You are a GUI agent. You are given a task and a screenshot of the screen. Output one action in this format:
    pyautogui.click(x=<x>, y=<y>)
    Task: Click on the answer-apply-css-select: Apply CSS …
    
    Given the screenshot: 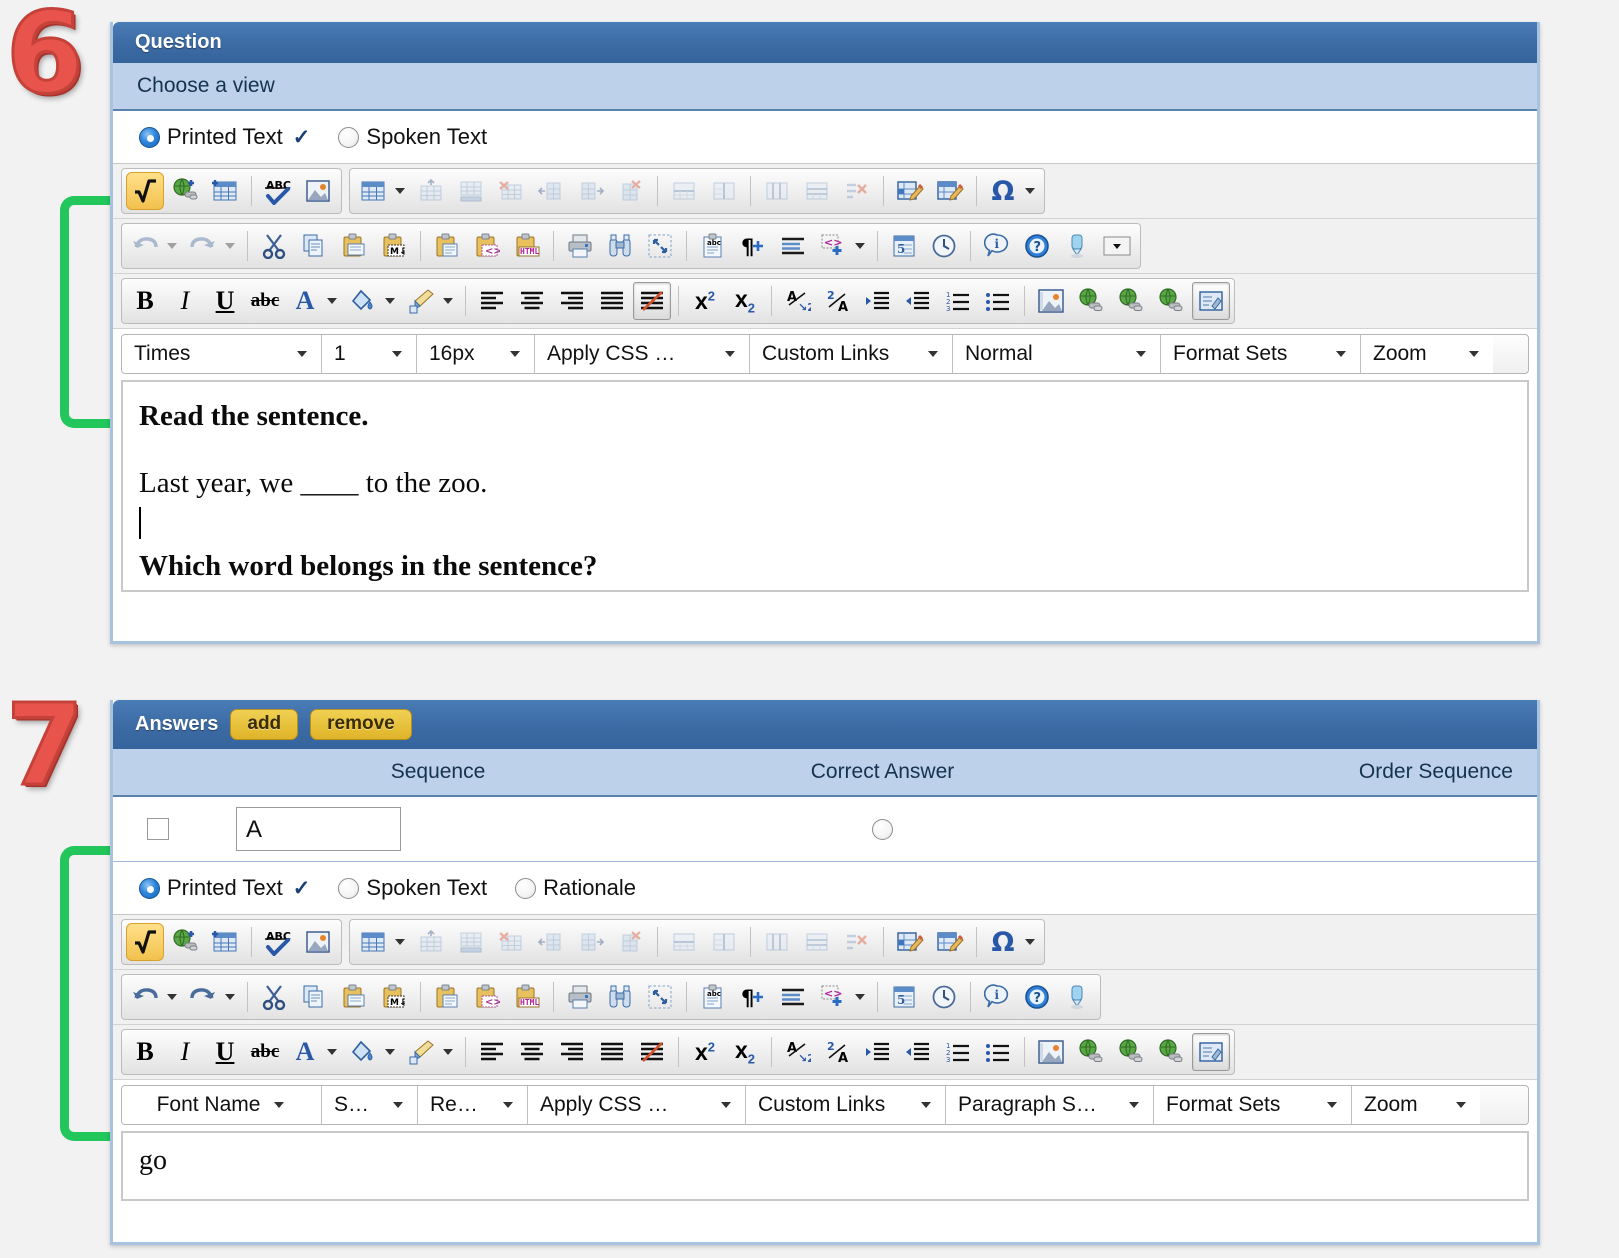 What is the action you would take?
    pyautogui.click(x=637, y=1105)
    